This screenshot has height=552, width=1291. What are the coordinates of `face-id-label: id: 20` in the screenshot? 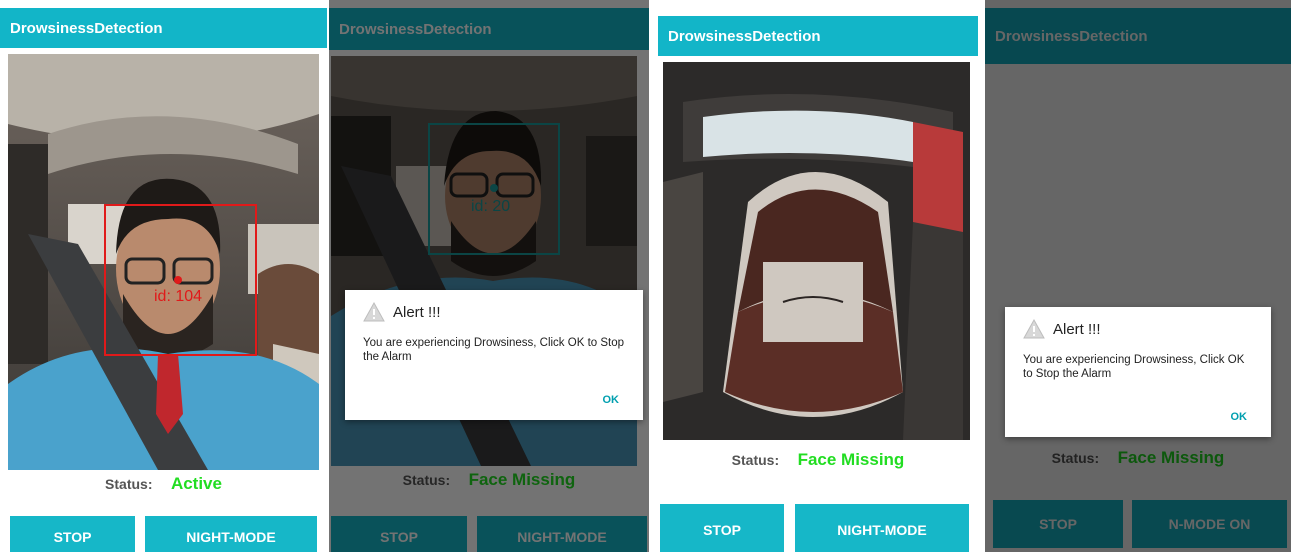 It's located at (491, 206).